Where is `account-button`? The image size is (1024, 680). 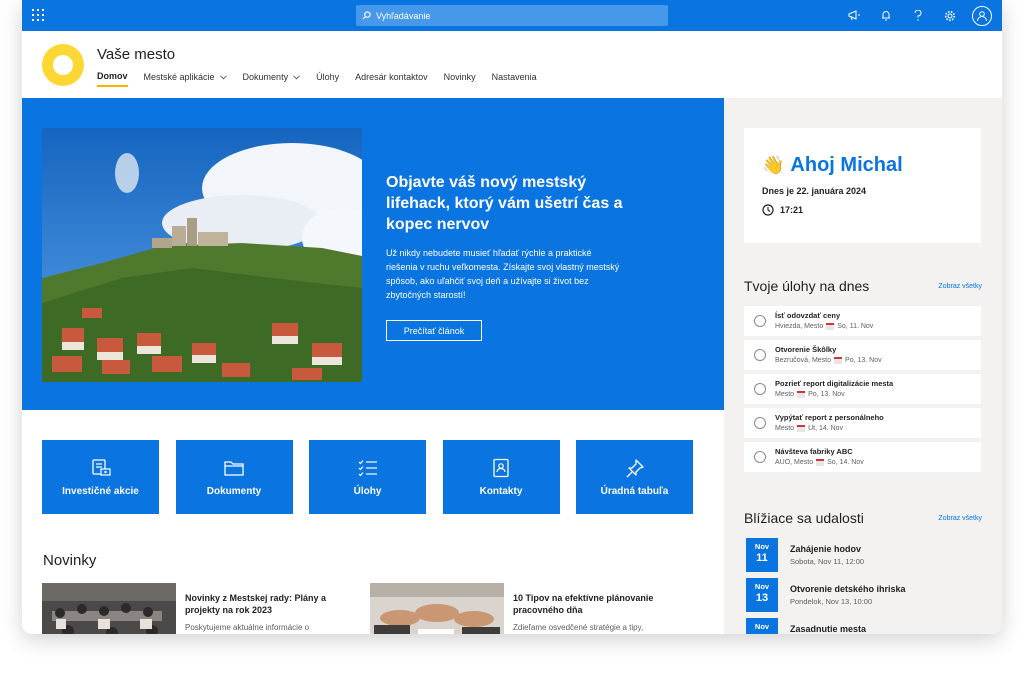
account-button is located at coordinates (982, 15).